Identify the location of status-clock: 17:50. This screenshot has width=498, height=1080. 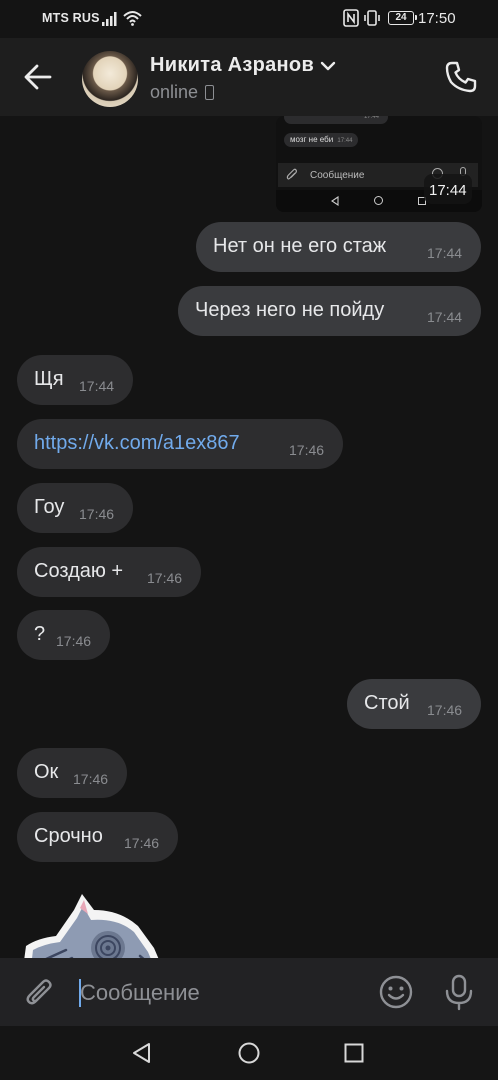
(437, 18).